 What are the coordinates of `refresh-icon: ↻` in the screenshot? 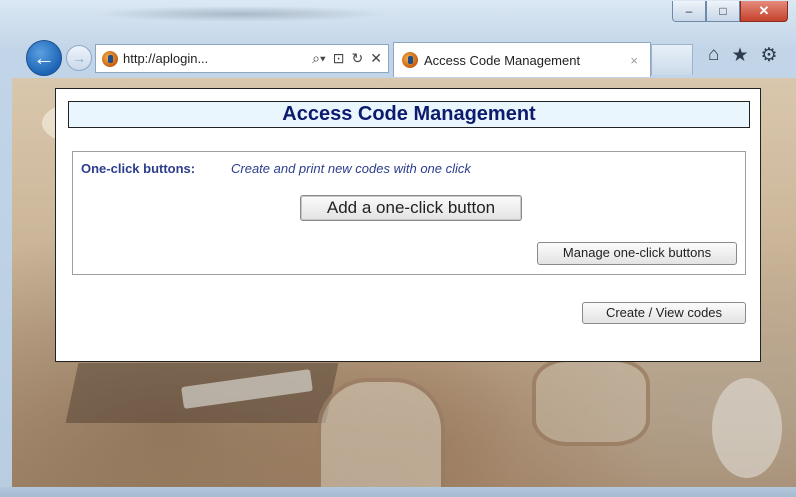 It's located at (358, 58).